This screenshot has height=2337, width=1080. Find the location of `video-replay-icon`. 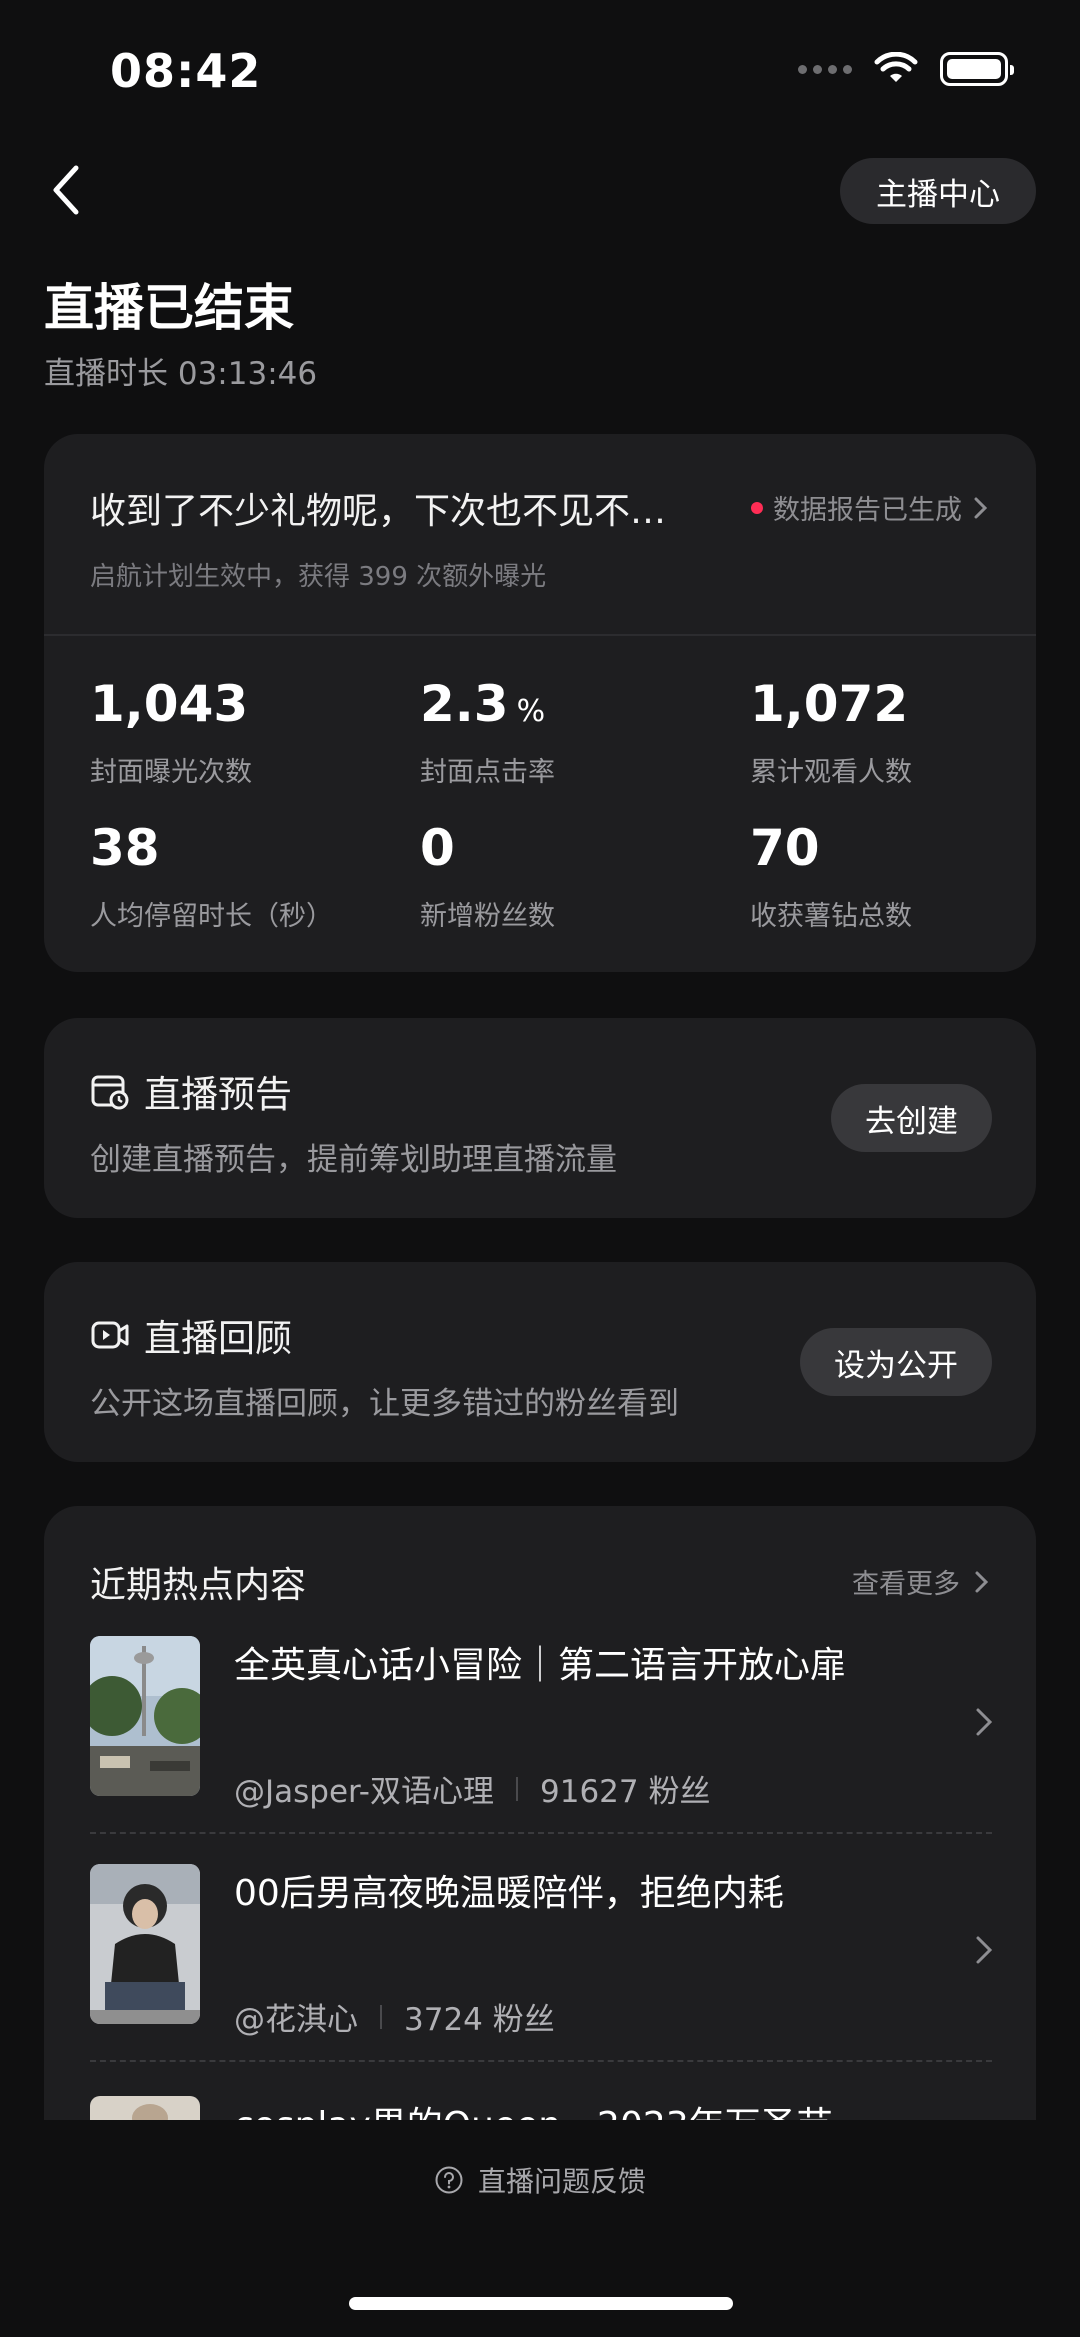

video-replay-icon is located at coordinates (110, 1335).